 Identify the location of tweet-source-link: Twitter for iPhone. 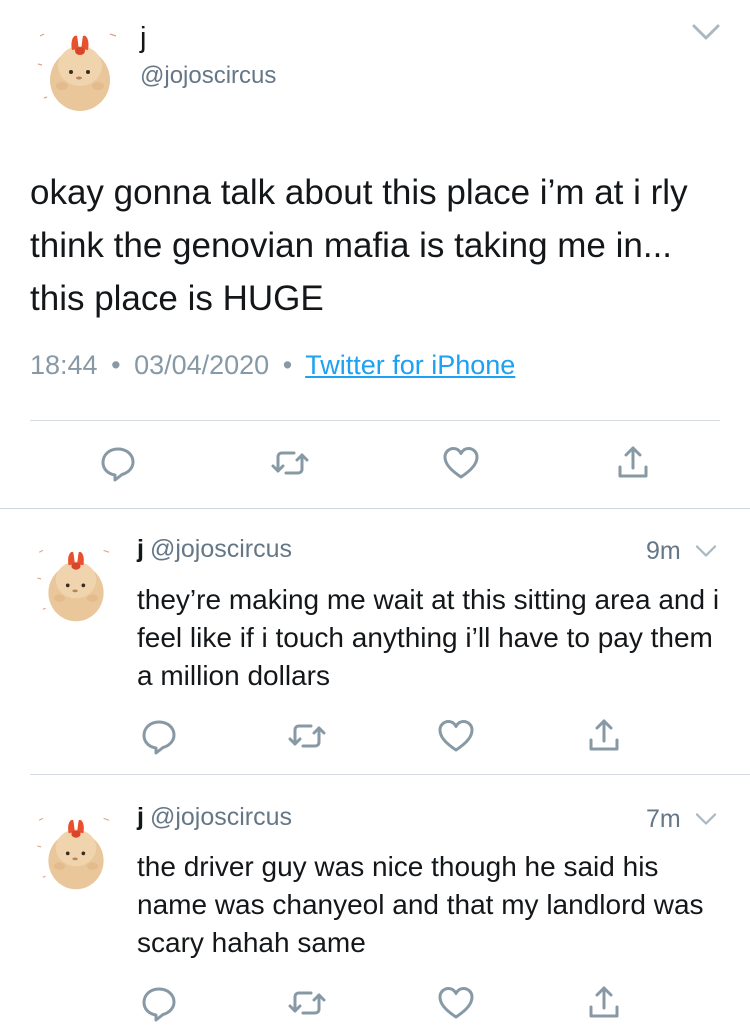
(410, 365).